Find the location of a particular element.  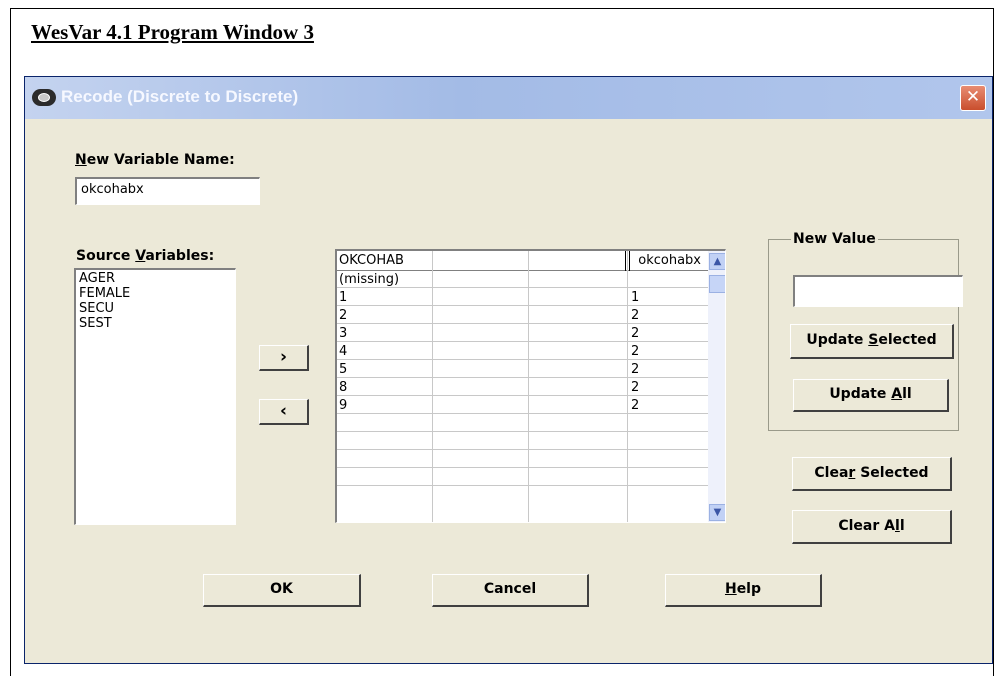

grid-cell-source: 4 is located at coordinates (342, 351).